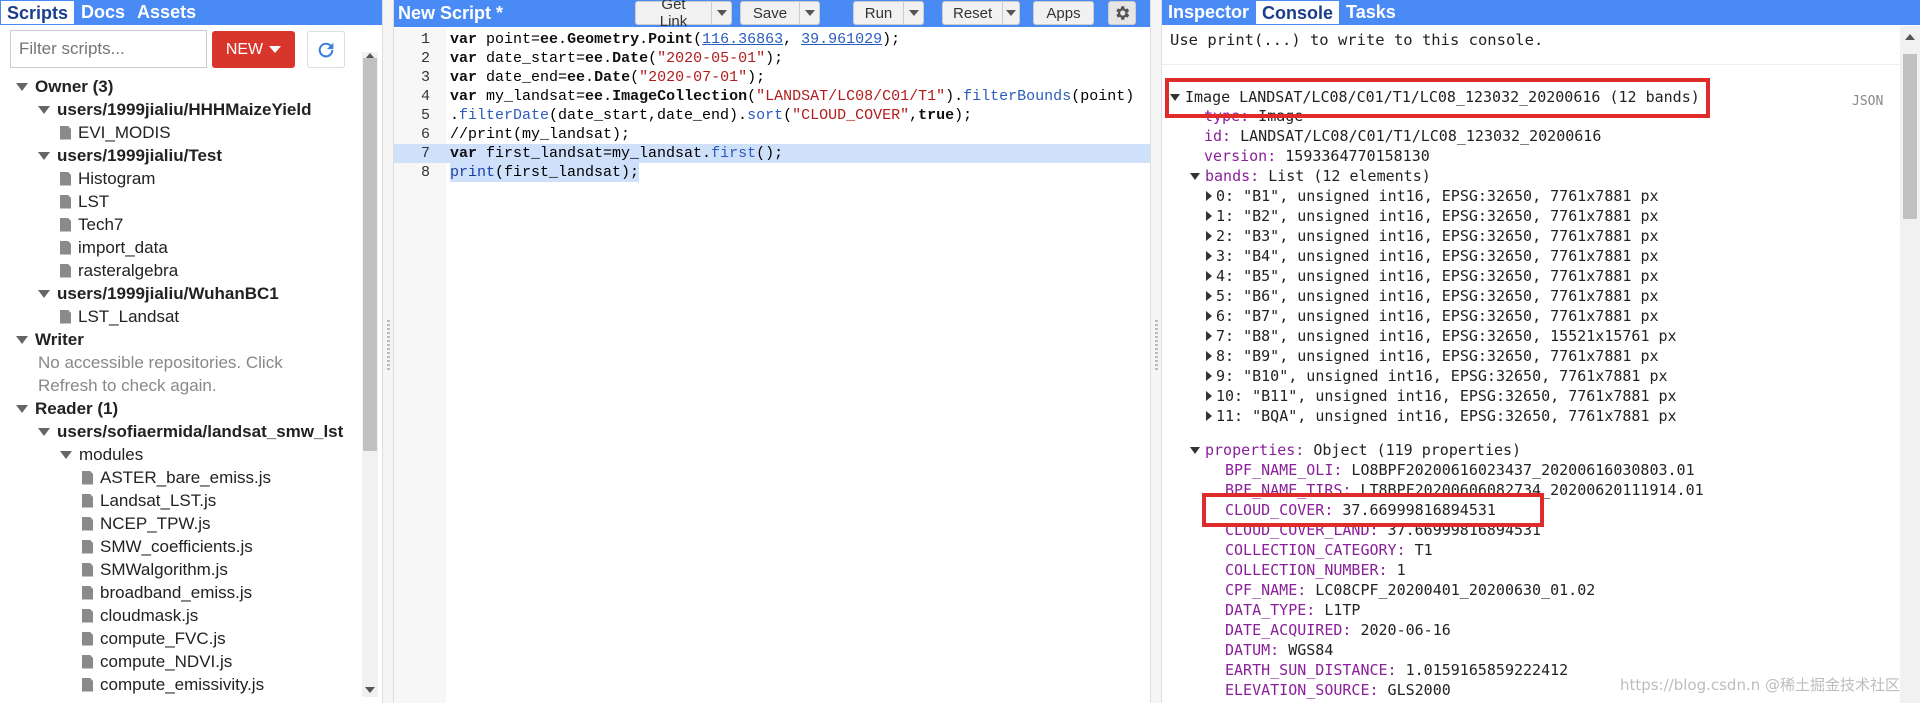 This screenshot has width=1920, height=703. What do you see at coordinates (108, 49) in the screenshot?
I see `filter-scripts-input` at bounding box center [108, 49].